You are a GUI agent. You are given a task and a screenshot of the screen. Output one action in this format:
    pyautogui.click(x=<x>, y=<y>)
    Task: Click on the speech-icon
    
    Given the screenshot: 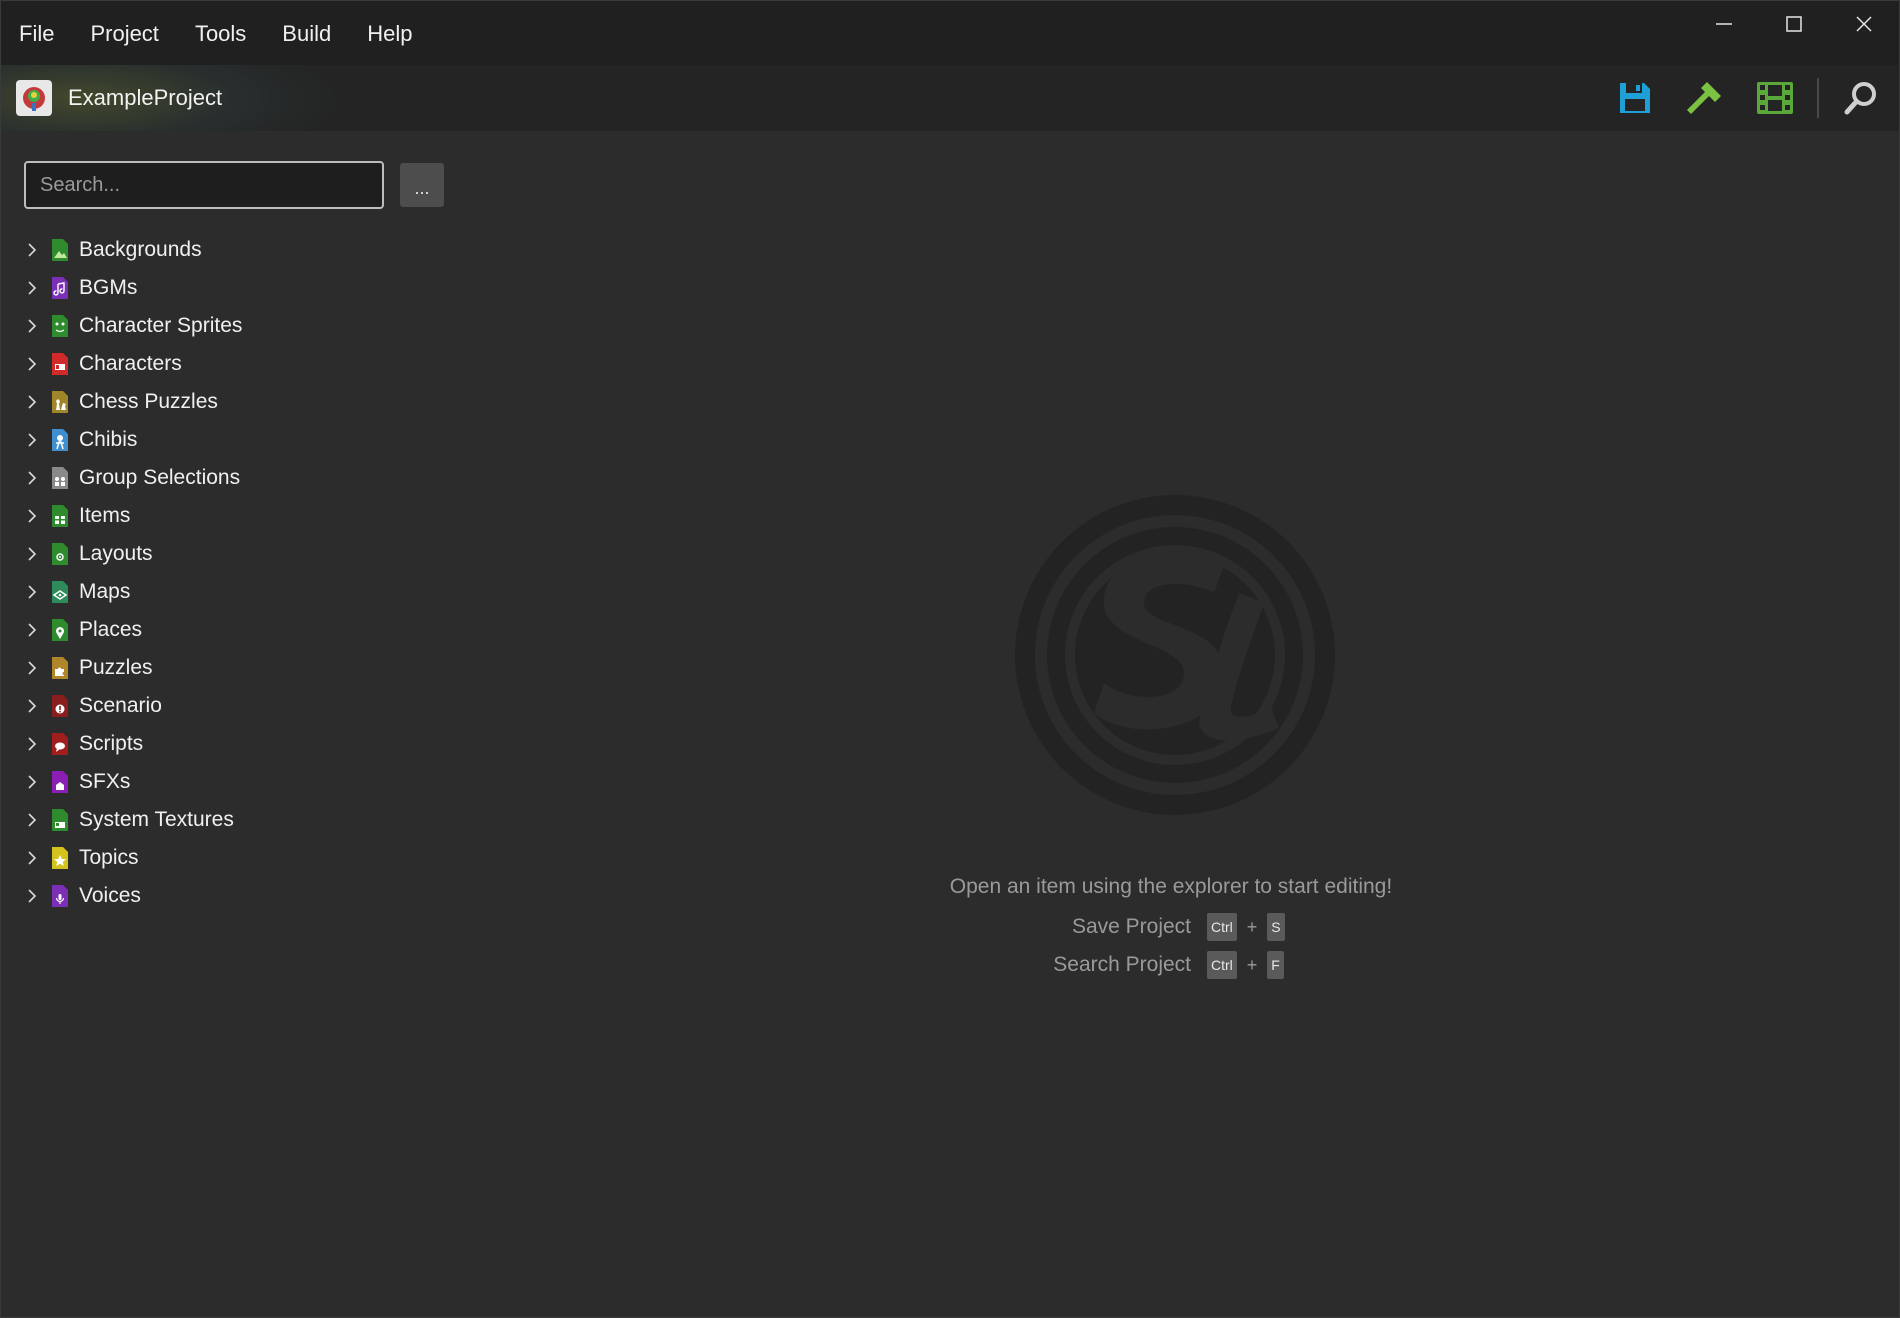 What is the action you would take?
    pyautogui.click(x=60, y=744)
    